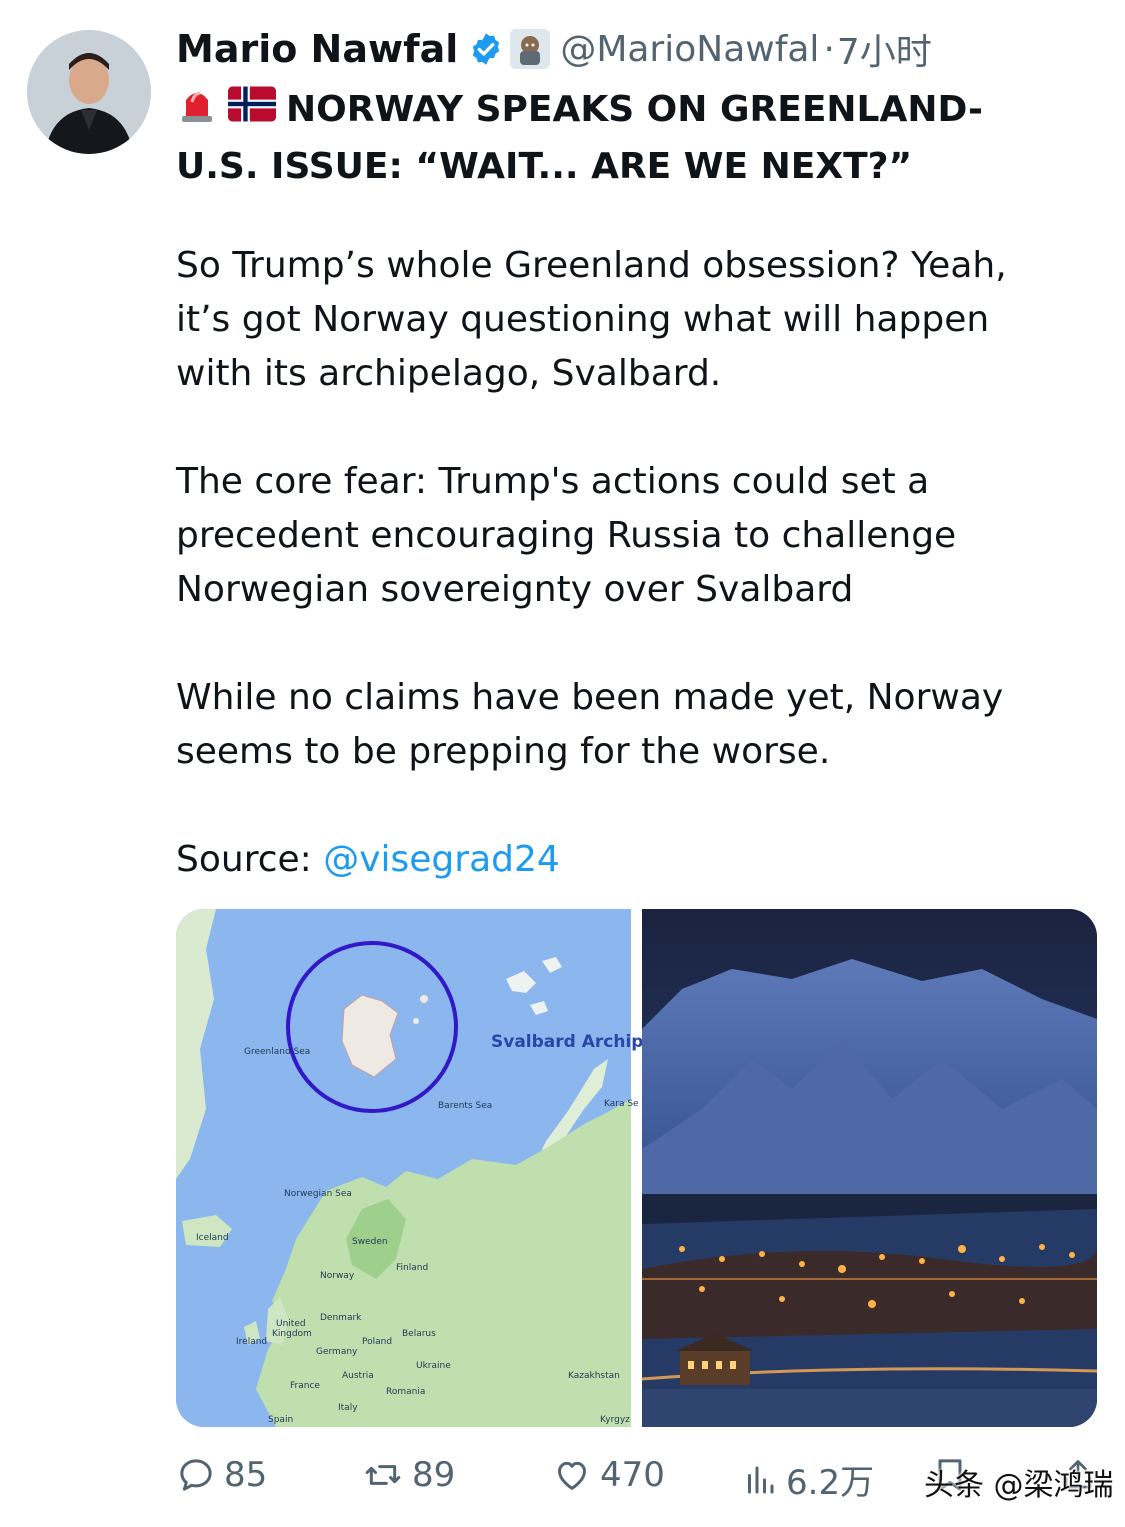 Image resolution: width=1125 pixels, height=1527 pixels. What do you see at coordinates (689, 49) in the screenshot?
I see `author-handle: @MarioNawfal` at bounding box center [689, 49].